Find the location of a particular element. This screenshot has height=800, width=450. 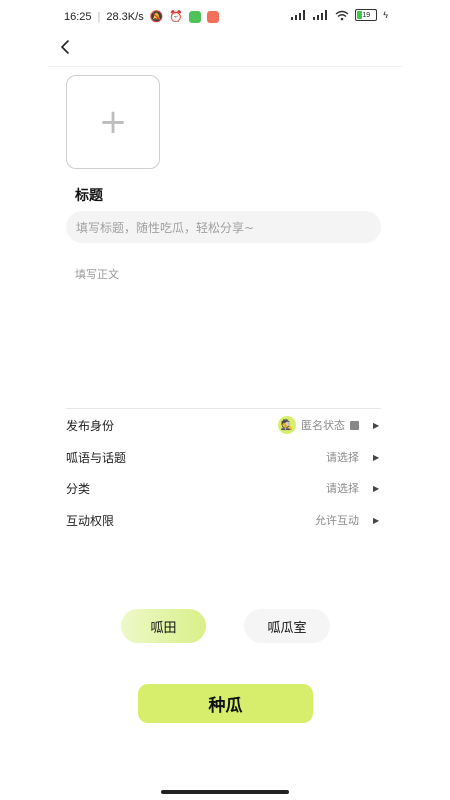

topic-row: 呱语与话题 请选择 ▶ is located at coordinates (223, 457).